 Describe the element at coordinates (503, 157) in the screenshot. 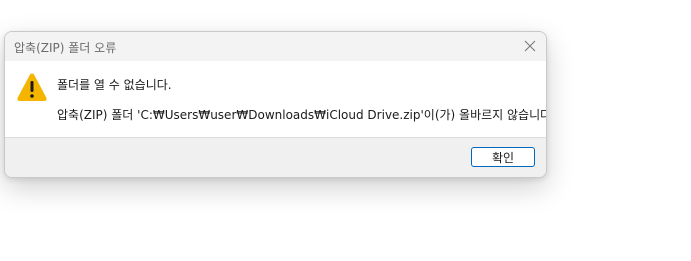

I see `ok-button: 확인` at that location.